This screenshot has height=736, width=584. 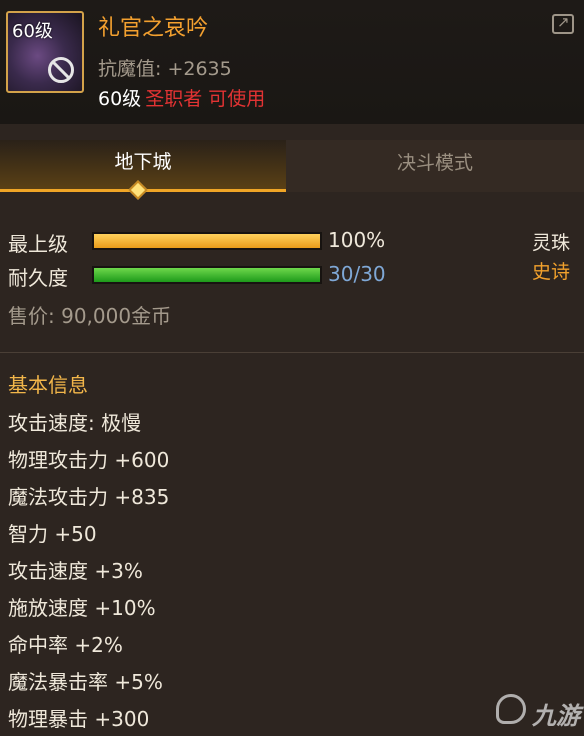 I want to click on resist-label: 抗魔值:, so click(x=133, y=69).